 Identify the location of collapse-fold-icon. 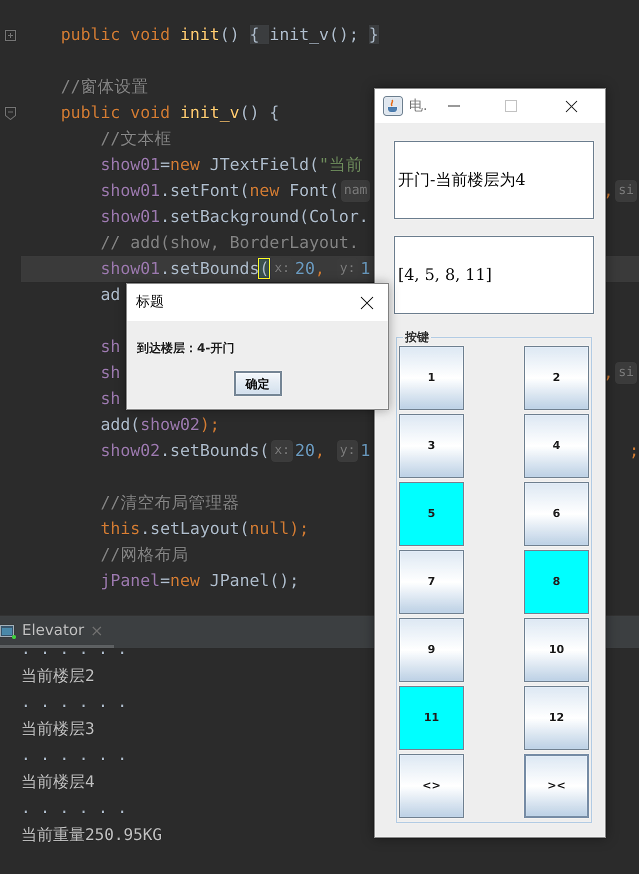
(10, 113).